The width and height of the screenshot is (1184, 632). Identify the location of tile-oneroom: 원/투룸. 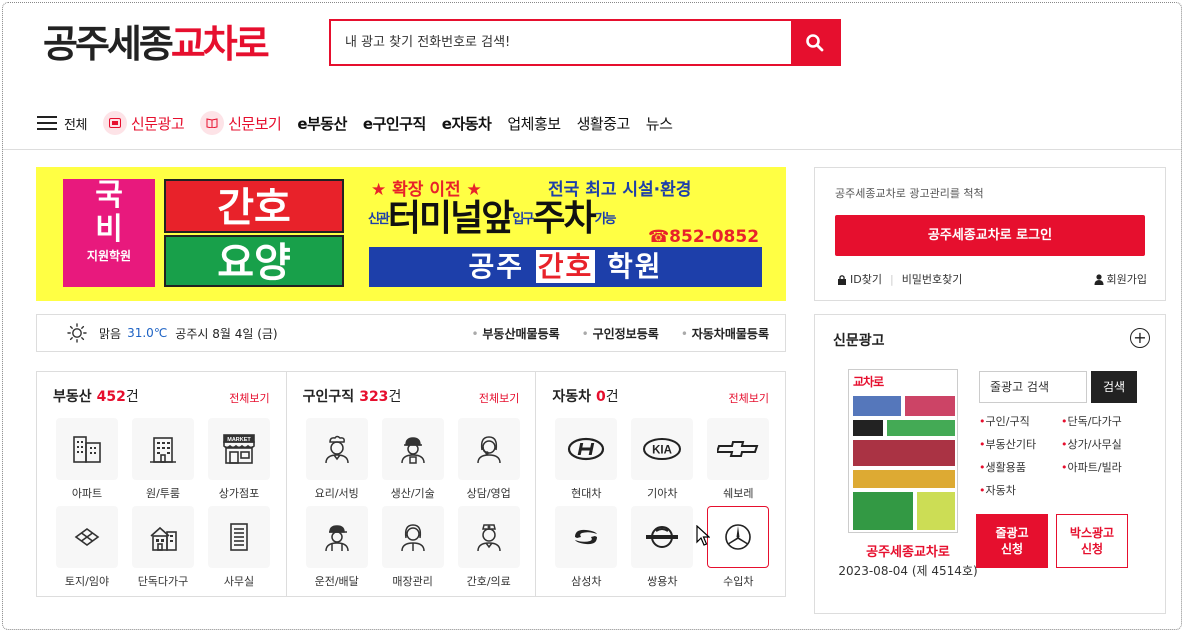
(163, 459).